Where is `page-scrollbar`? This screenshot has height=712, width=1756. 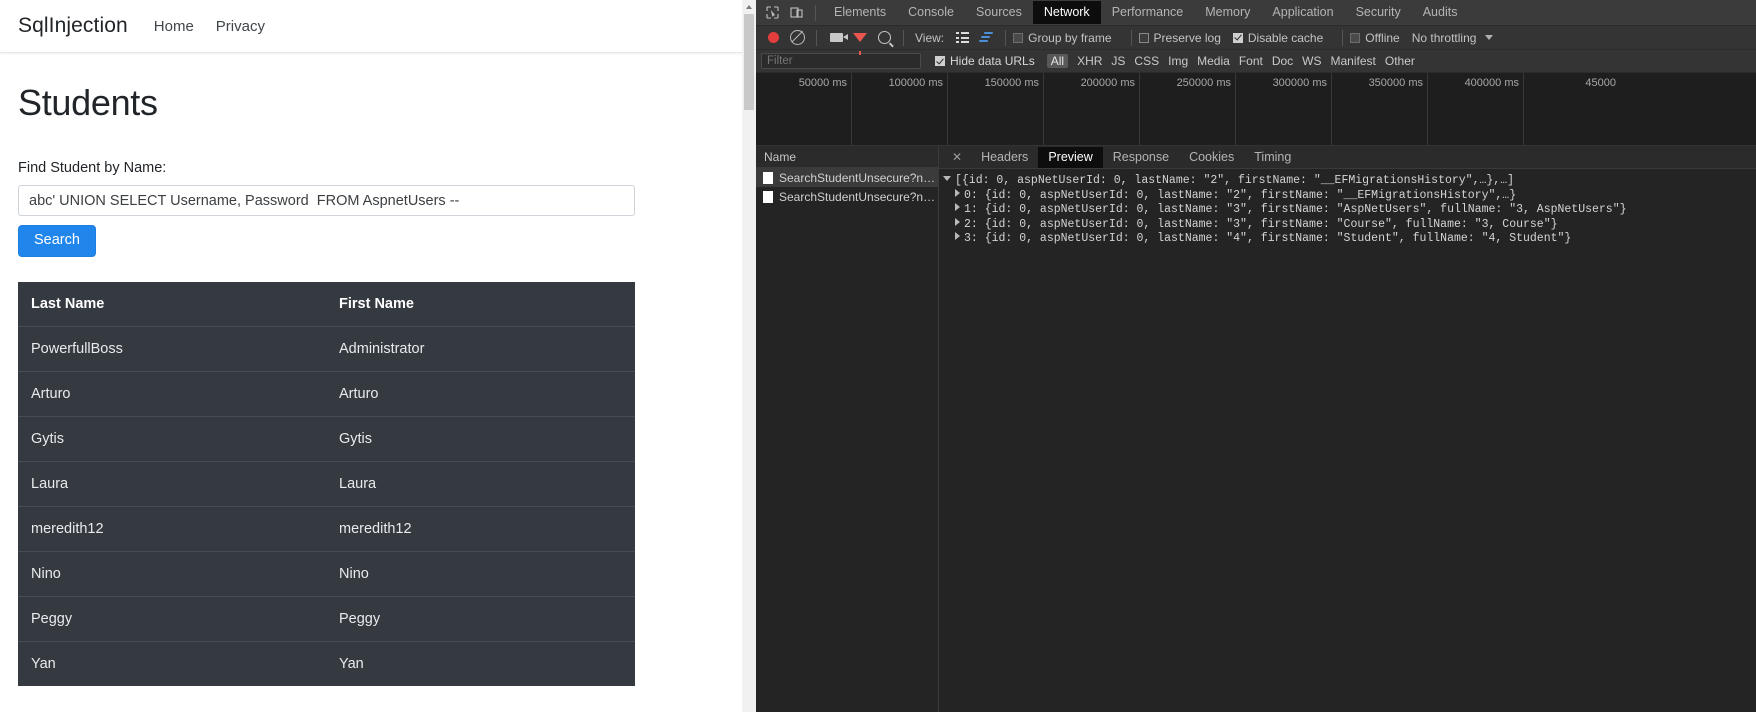
page-scrollbar is located at coordinates (749, 356).